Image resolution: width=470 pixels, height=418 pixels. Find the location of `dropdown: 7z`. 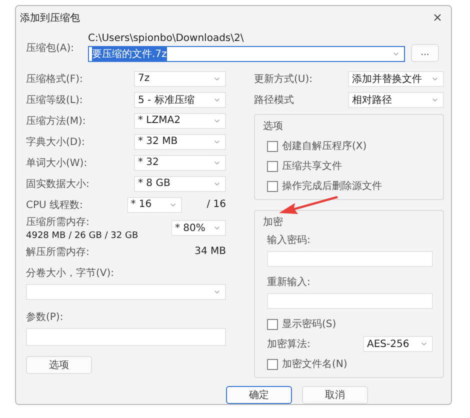

dropdown: 7z is located at coordinates (180, 78).